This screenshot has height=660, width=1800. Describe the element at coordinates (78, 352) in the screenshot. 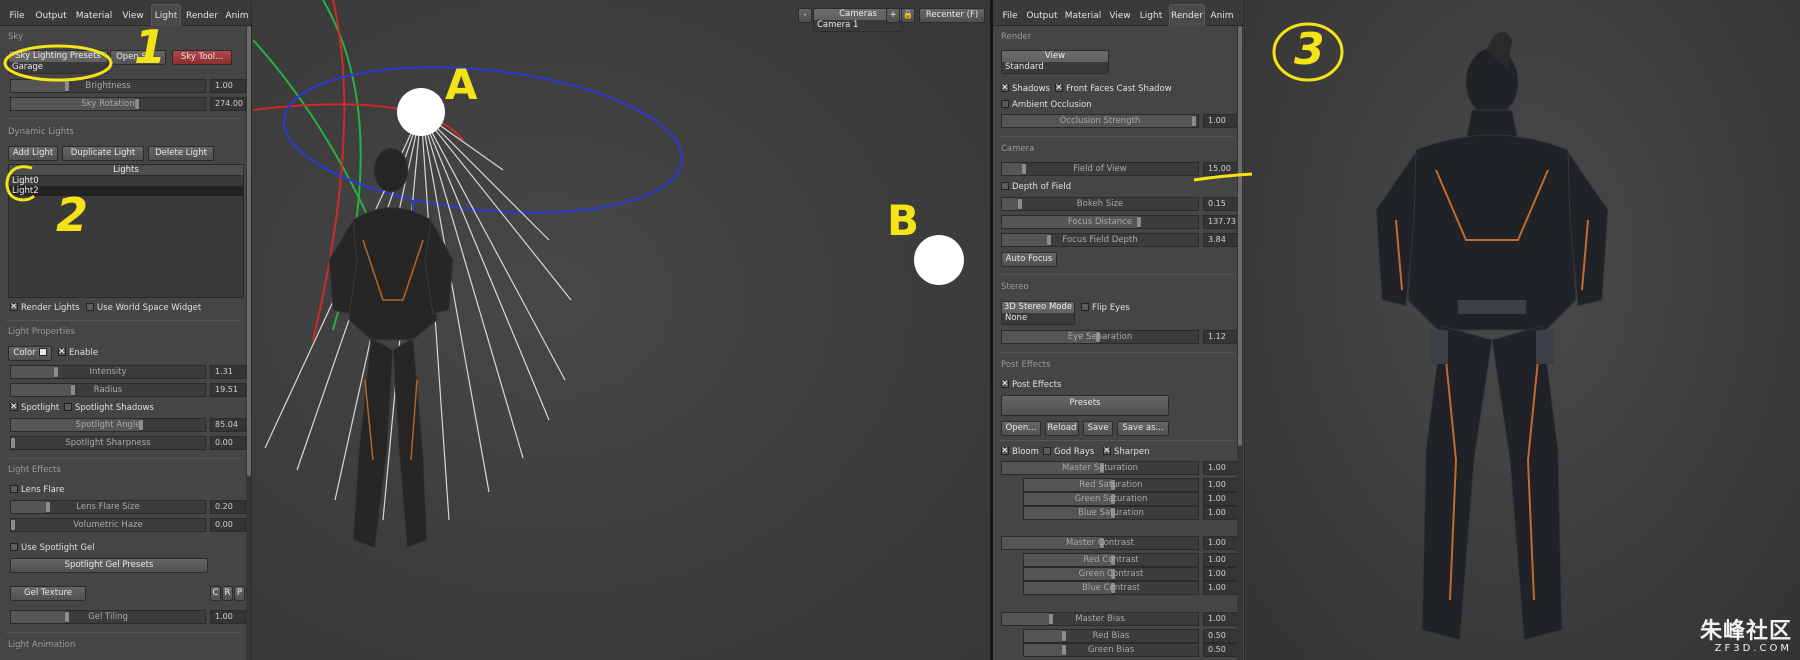

I see `enable-checkbox: Enable` at that location.